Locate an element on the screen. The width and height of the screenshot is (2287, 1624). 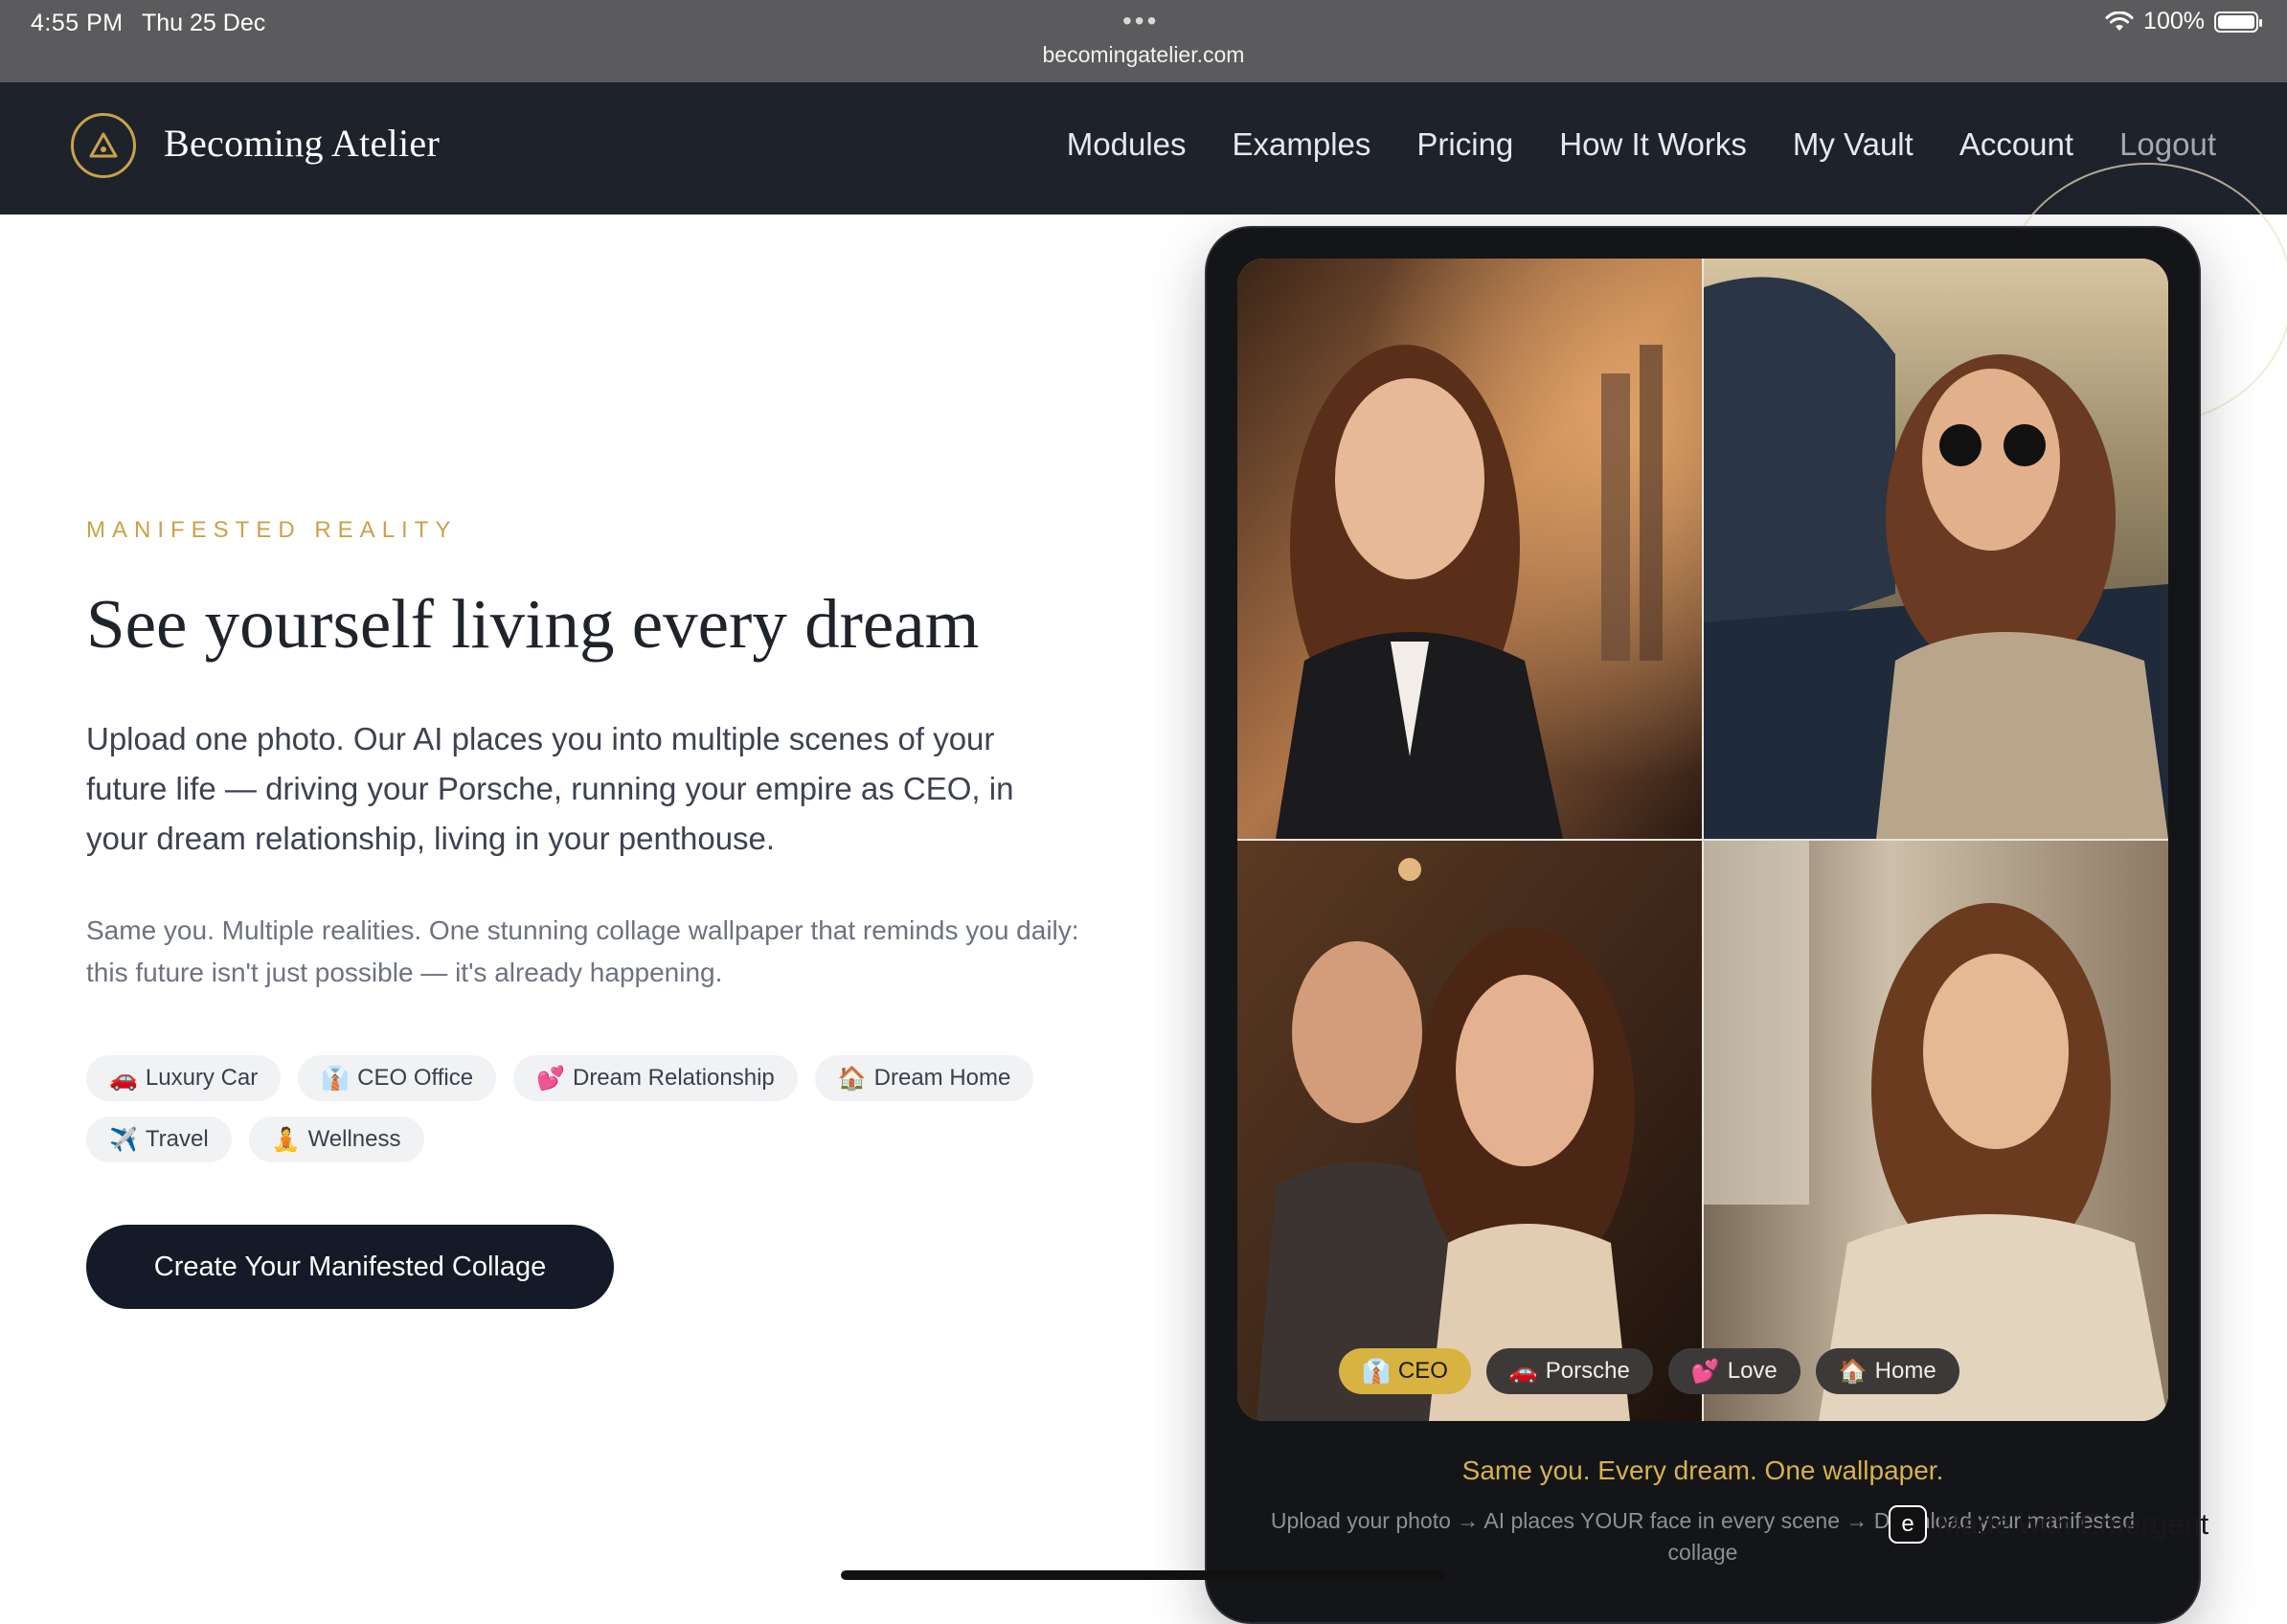
battery-icon is located at coordinates (2238, 22).